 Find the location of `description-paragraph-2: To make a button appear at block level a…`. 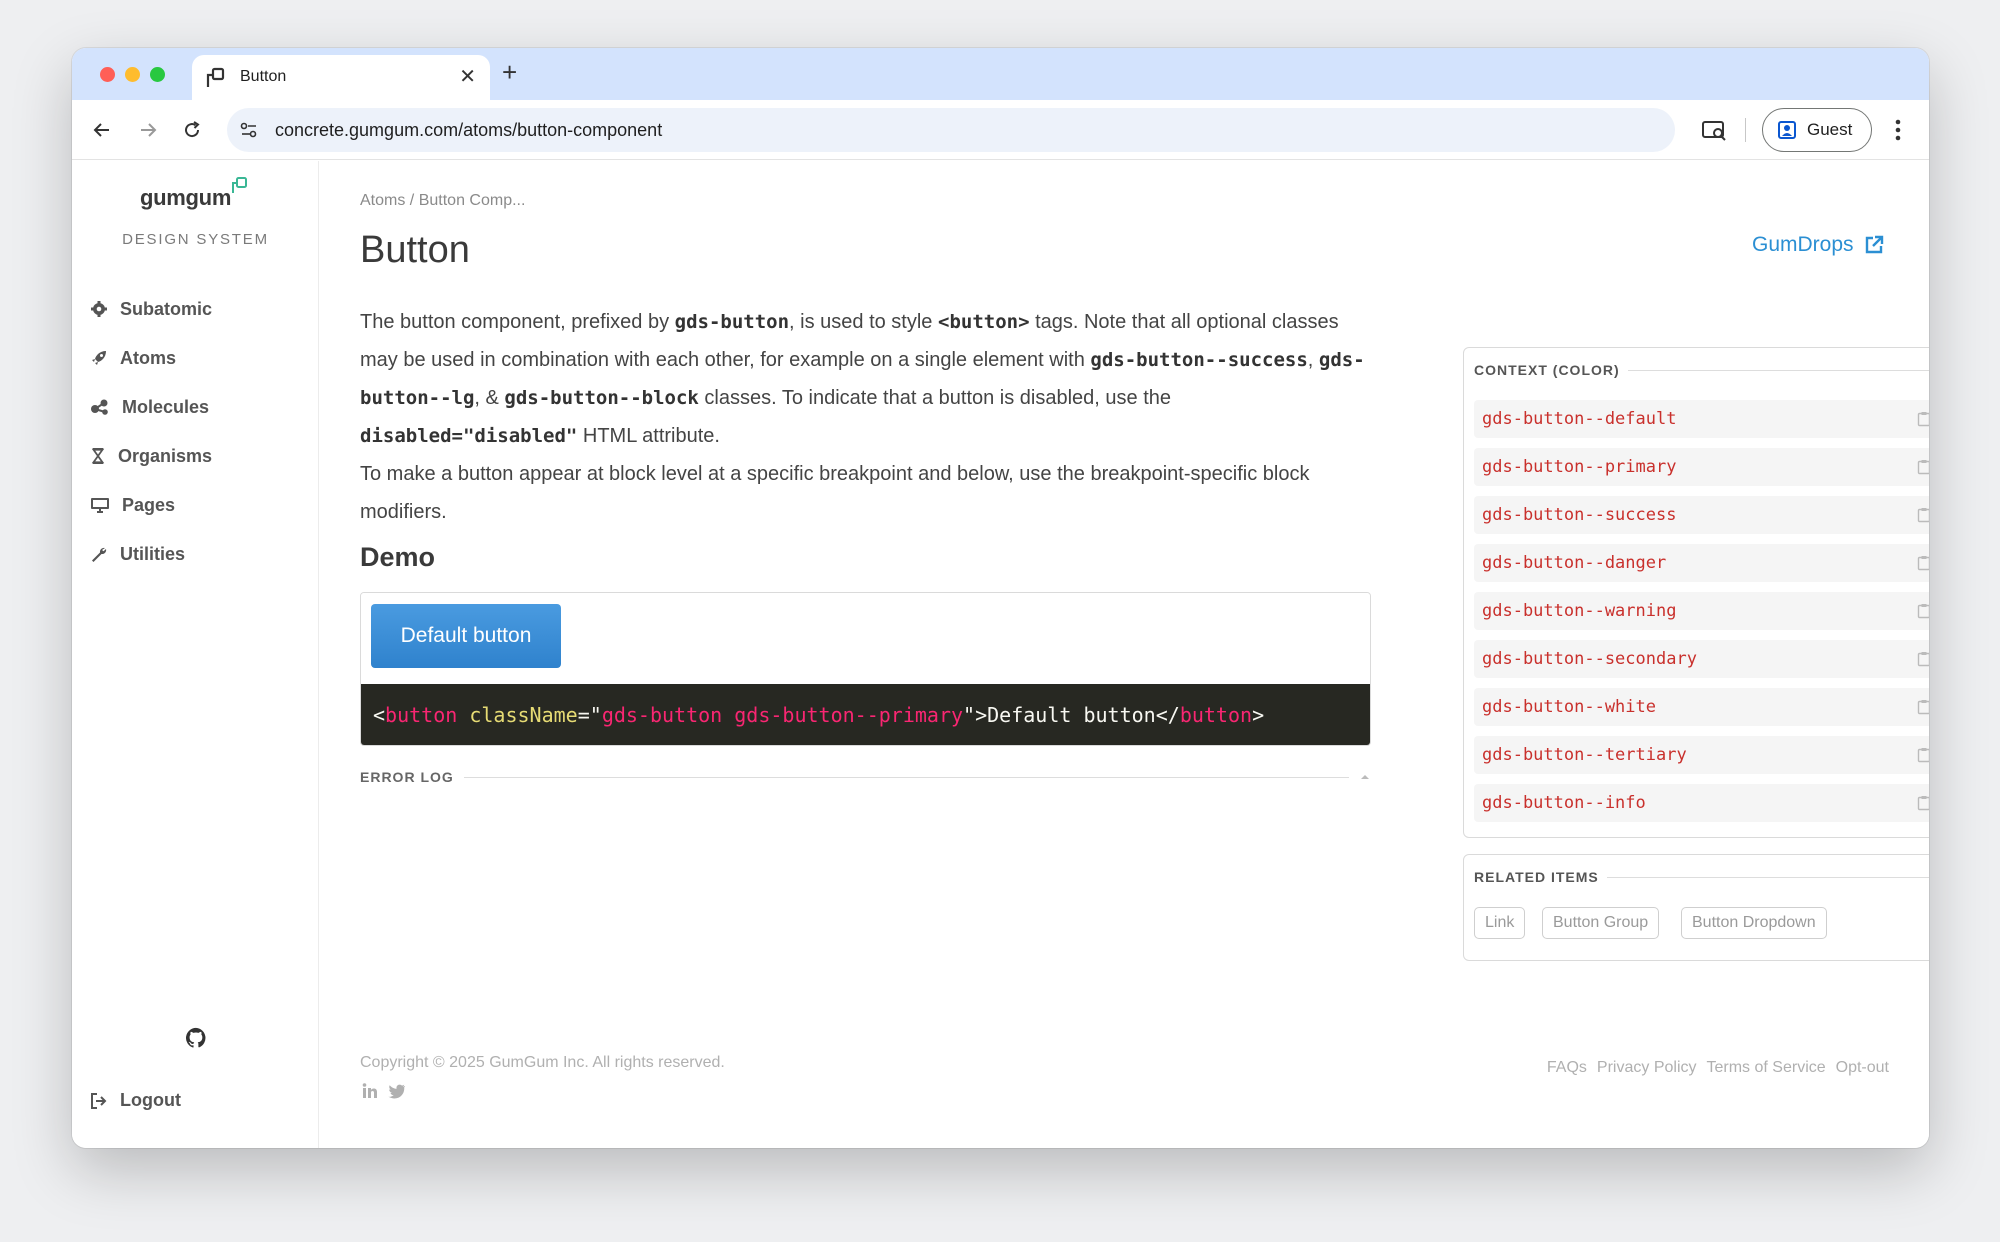

description-paragraph-2: To make a button appear at block level a… is located at coordinates (835, 493).